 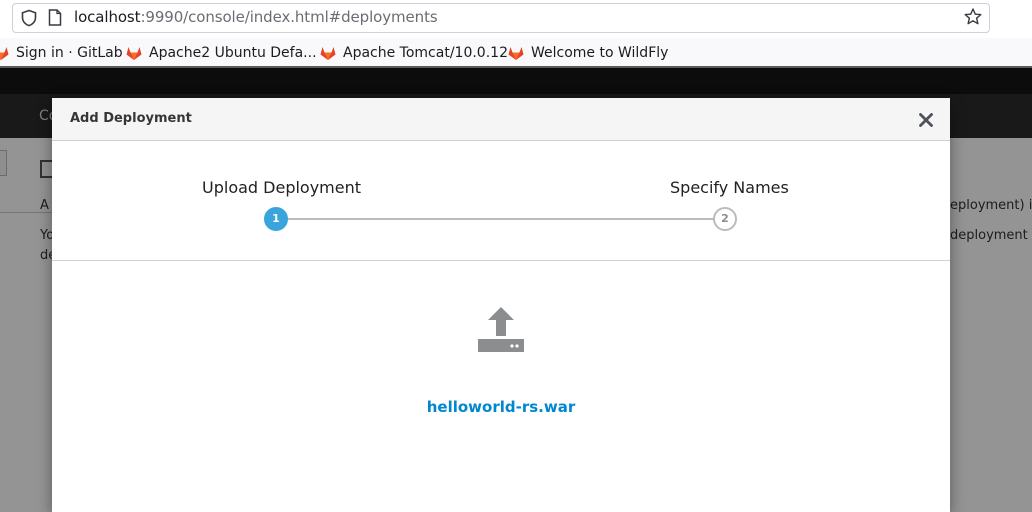 I want to click on step-2-label: Specify Names, so click(x=729, y=187).